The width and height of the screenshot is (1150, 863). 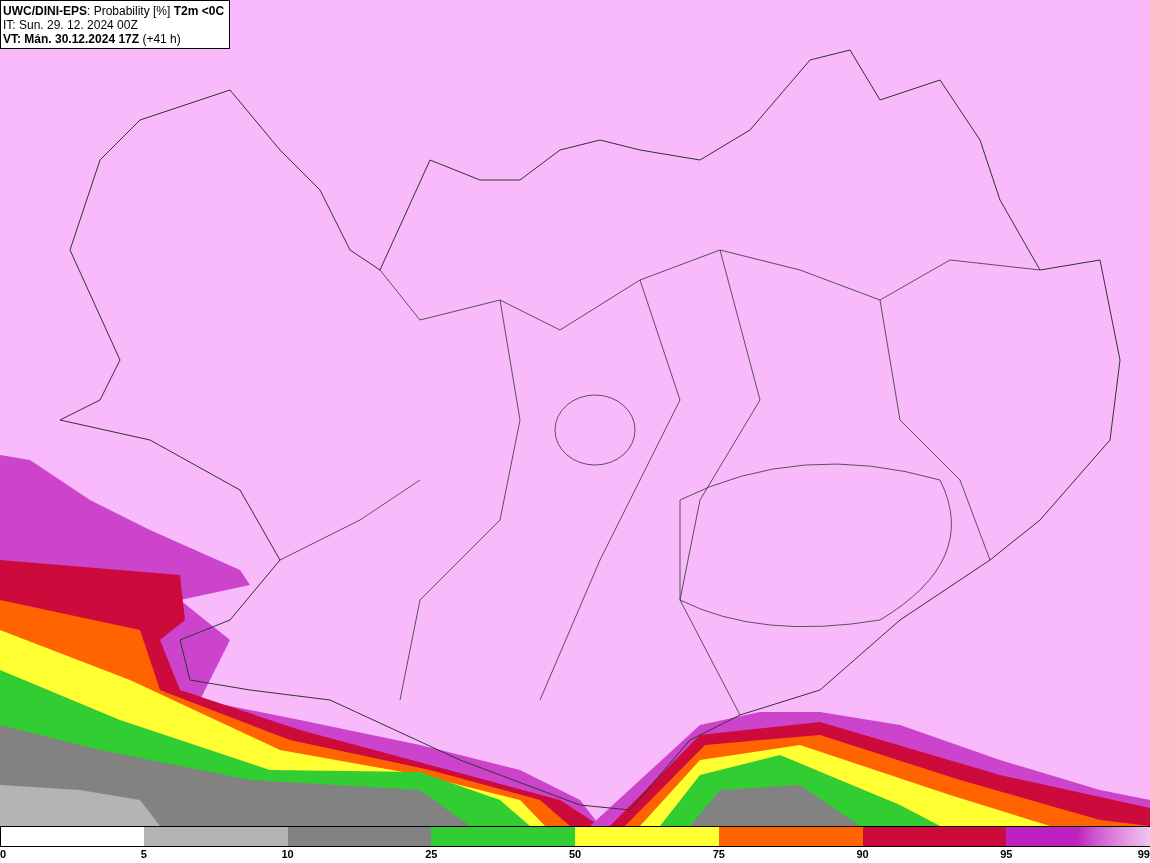 What do you see at coordinates (1006, 854) in the screenshot?
I see `legend-label: 95` at bounding box center [1006, 854].